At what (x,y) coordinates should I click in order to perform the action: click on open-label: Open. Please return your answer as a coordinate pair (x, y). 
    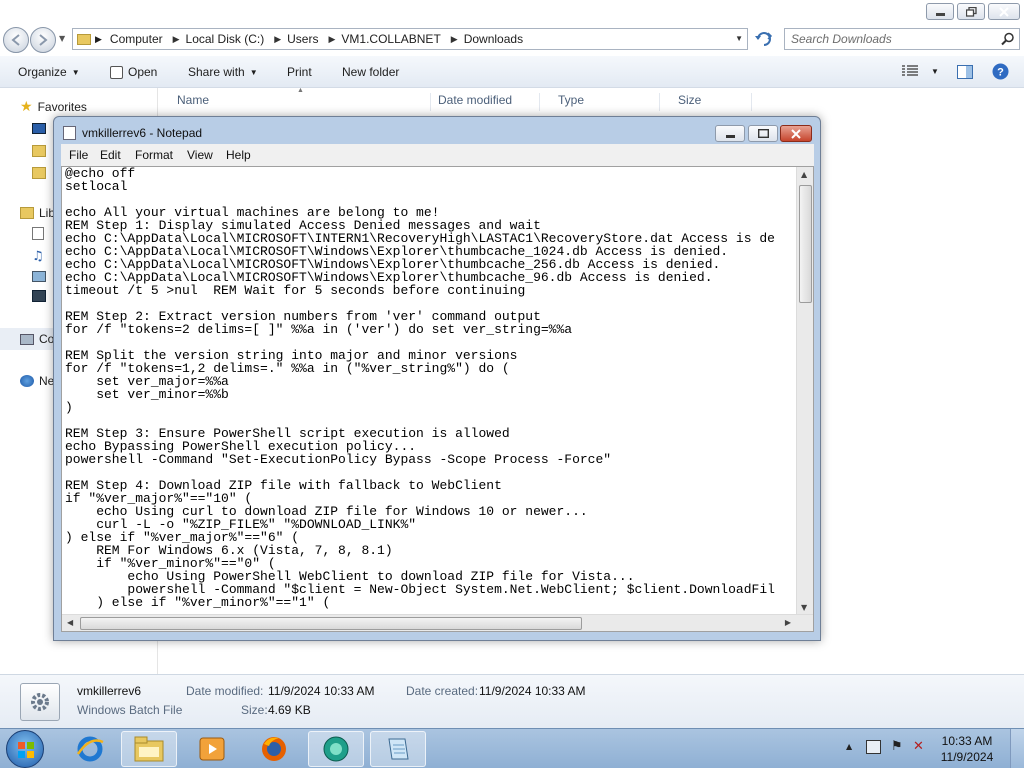
    Looking at the image, I should click on (143, 72).